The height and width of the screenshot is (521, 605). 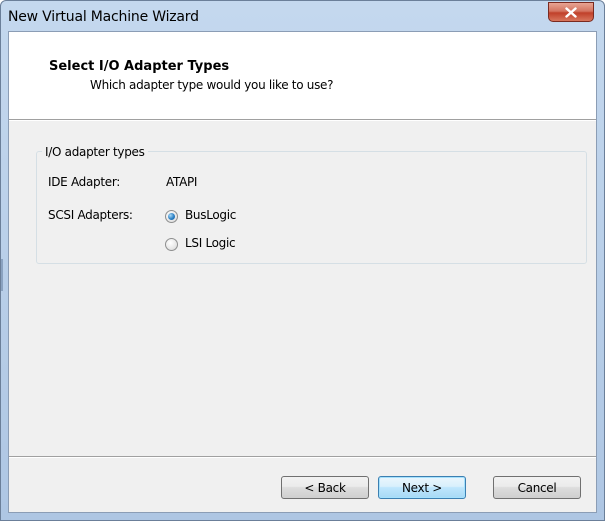 I want to click on back-button: < Back, so click(x=325, y=487).